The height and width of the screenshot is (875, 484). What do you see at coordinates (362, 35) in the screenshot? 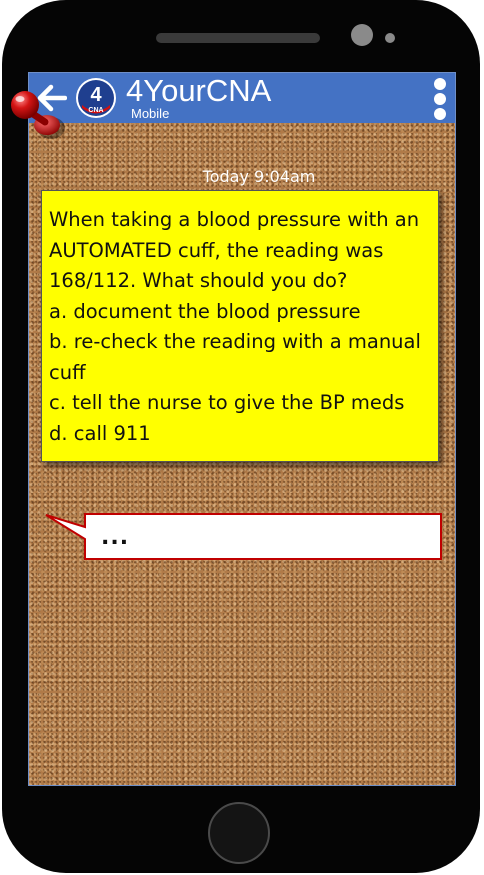
I see `phone-camera` at bounding box center [362, 35].